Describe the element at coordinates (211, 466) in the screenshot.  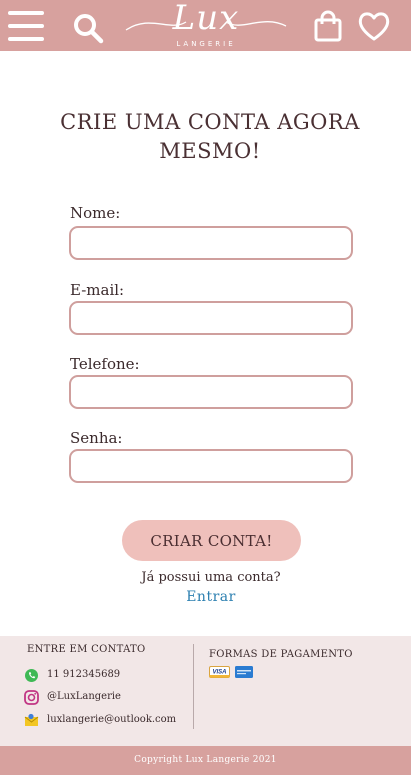
I see `password-field` at that location.